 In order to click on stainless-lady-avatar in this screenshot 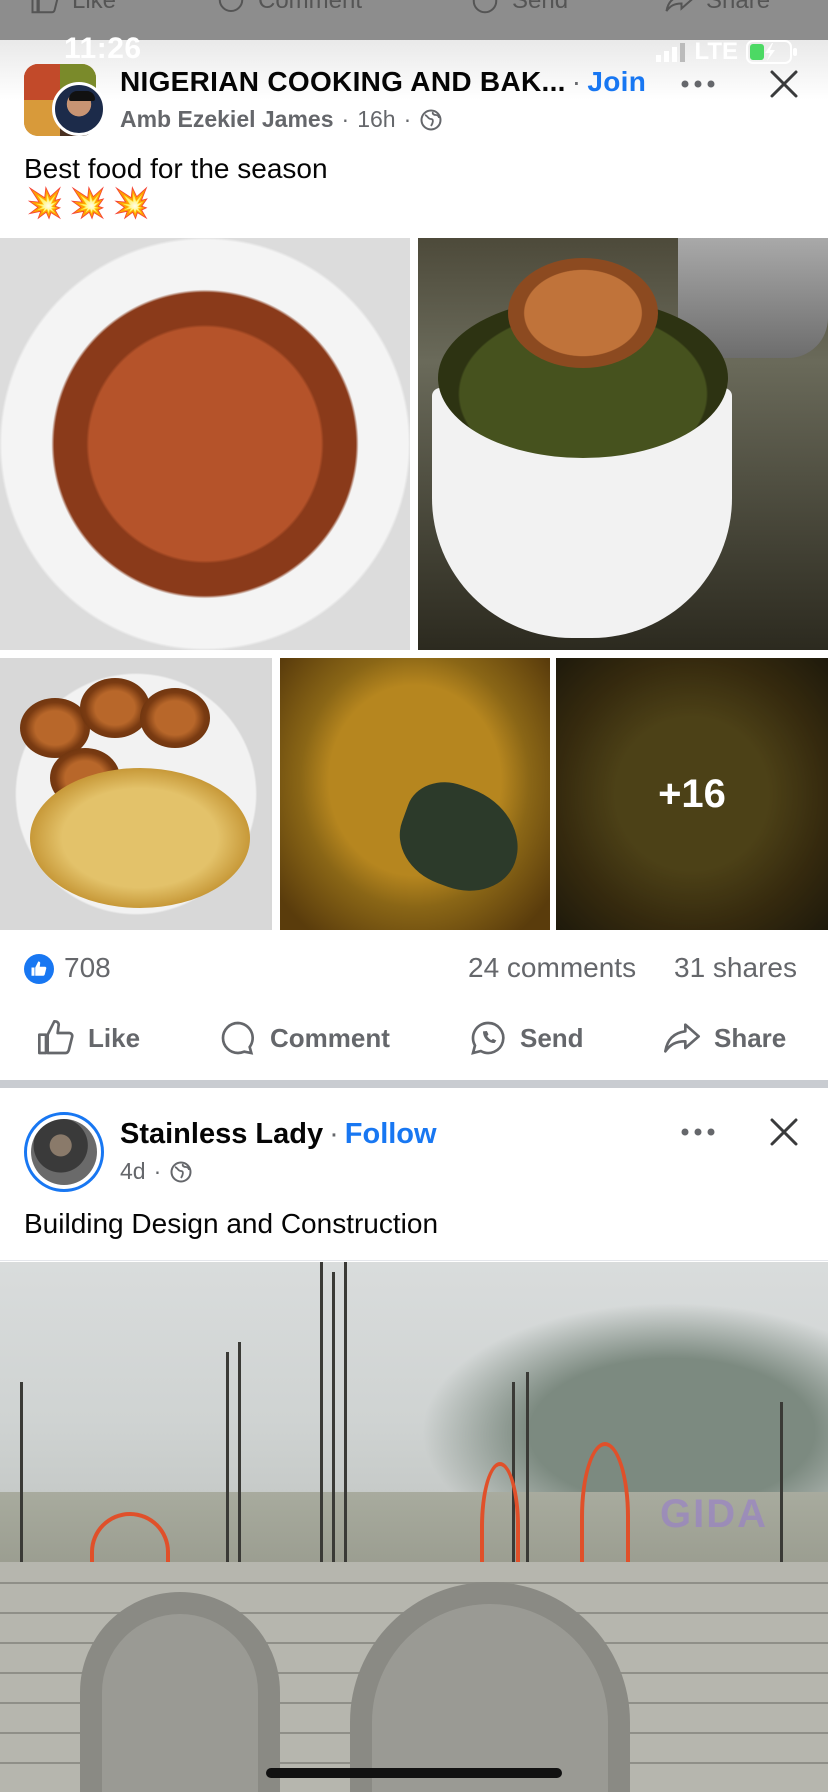, I will do `click(64, 1152)`.